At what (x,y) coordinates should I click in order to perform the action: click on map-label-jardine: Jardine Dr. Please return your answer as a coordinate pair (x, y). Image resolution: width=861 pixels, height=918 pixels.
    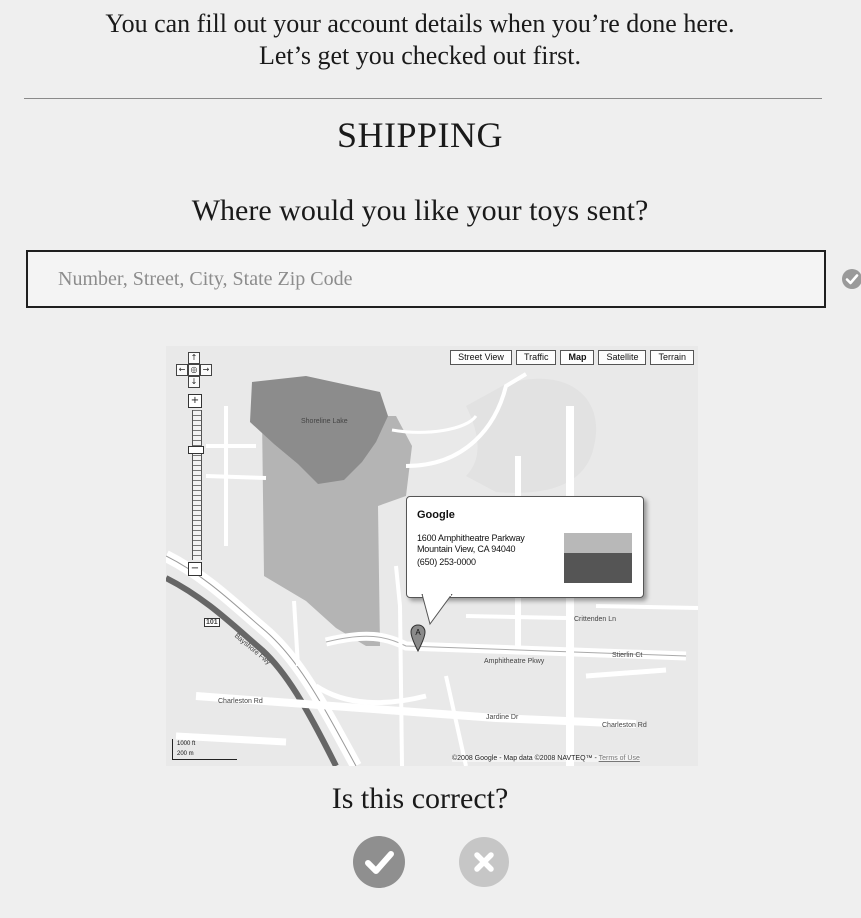
    Looking at the image, I should click on (502, 717).